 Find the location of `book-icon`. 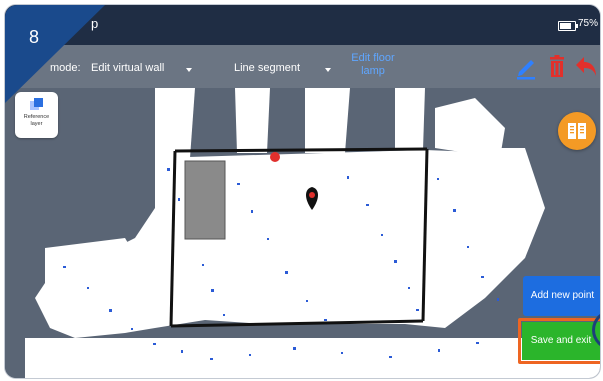

book-icon is located at coordinates (577, 131).